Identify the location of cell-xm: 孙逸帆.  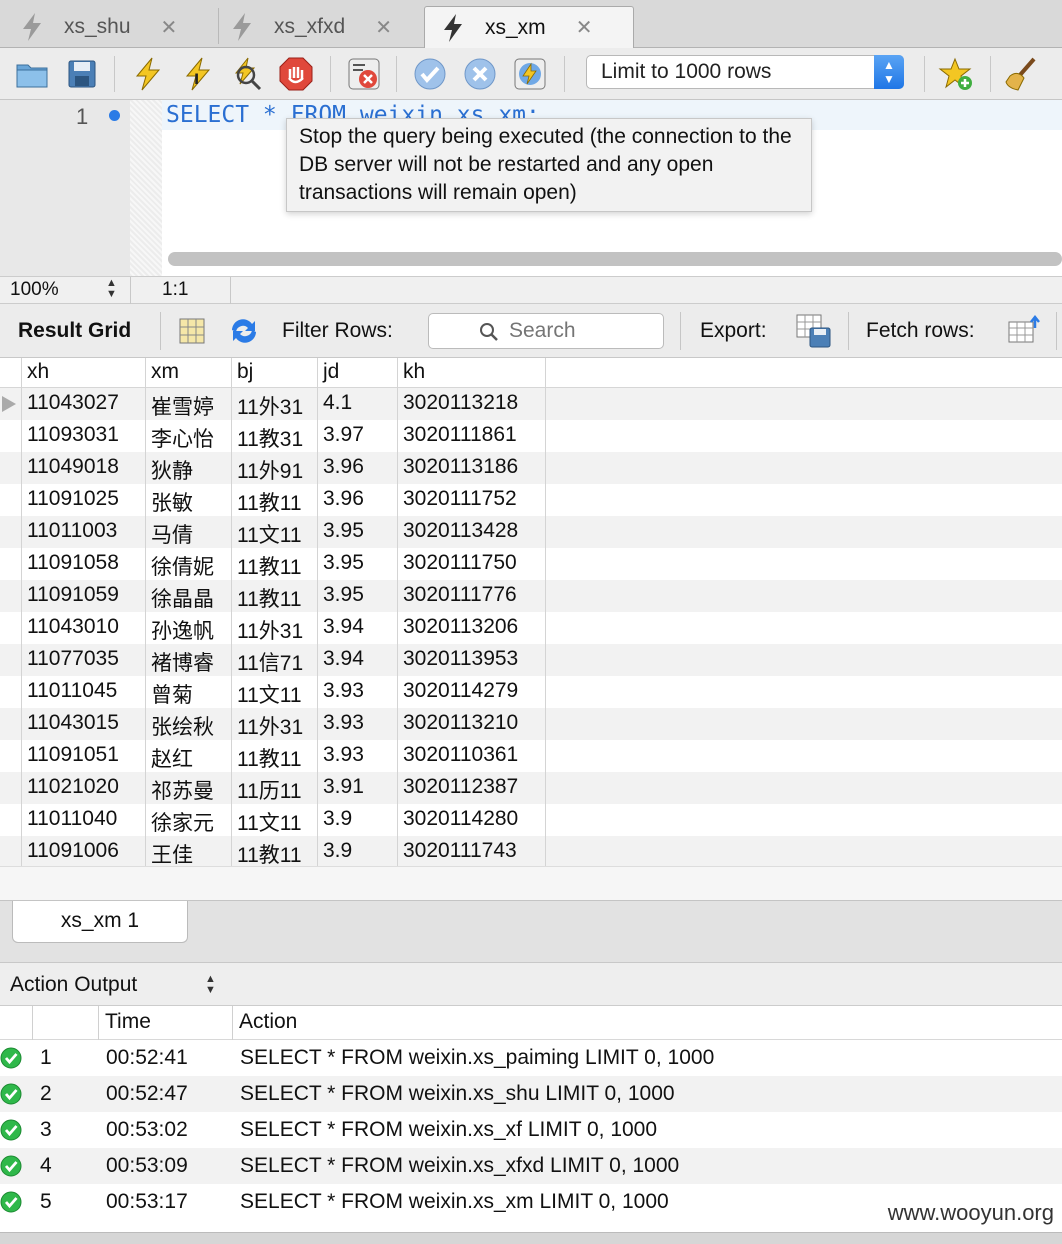
(189, 628).